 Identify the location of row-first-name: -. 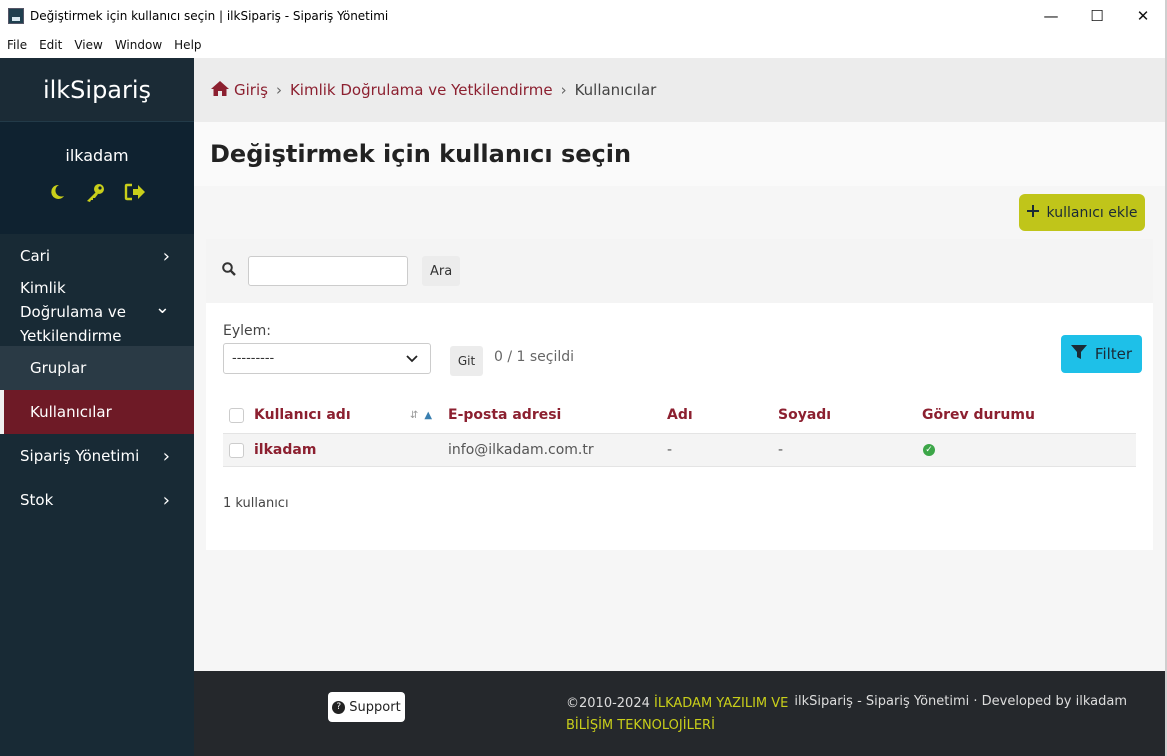
(670, 450).